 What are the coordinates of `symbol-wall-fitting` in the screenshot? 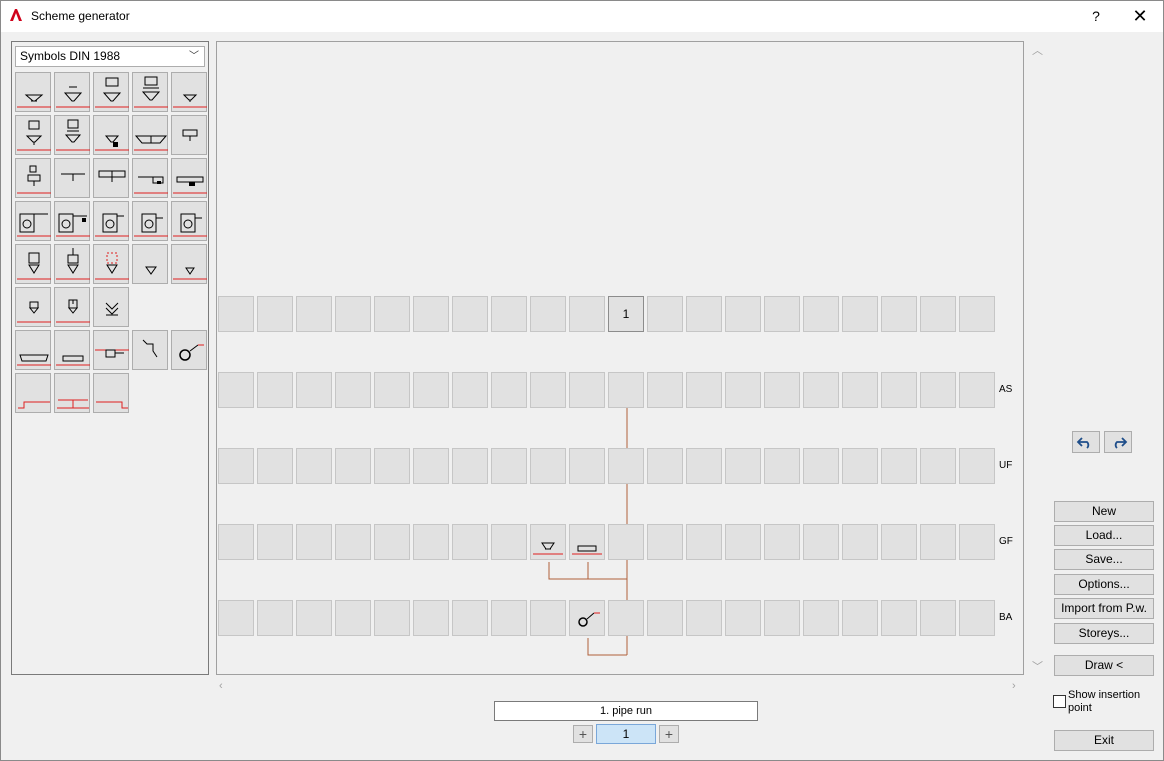 It's located at (189, 178).